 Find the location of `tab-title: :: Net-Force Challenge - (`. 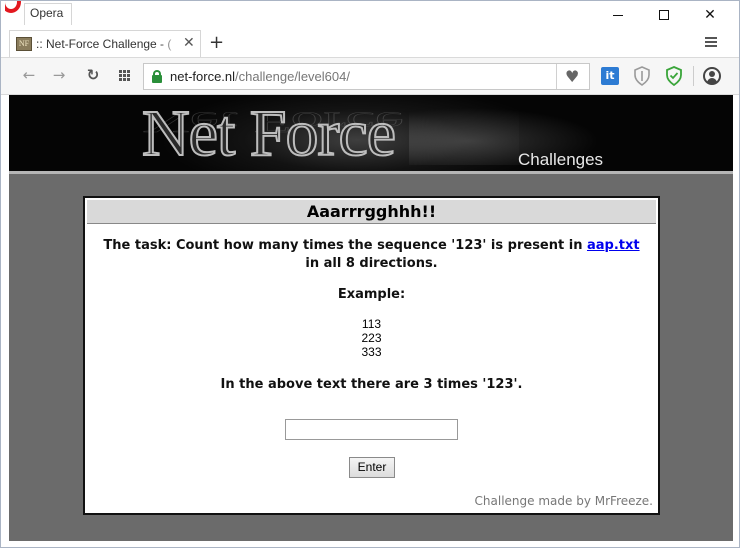

tab-title: :: Net-Force Challenge - ( is located at coordinates (108, 44).